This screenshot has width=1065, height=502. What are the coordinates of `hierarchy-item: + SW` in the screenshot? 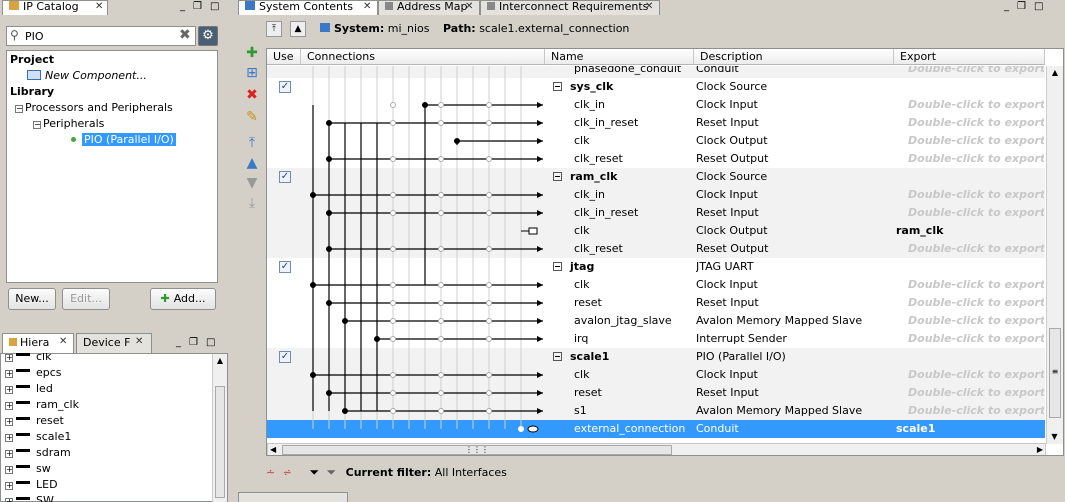 It's located at (29, 497).